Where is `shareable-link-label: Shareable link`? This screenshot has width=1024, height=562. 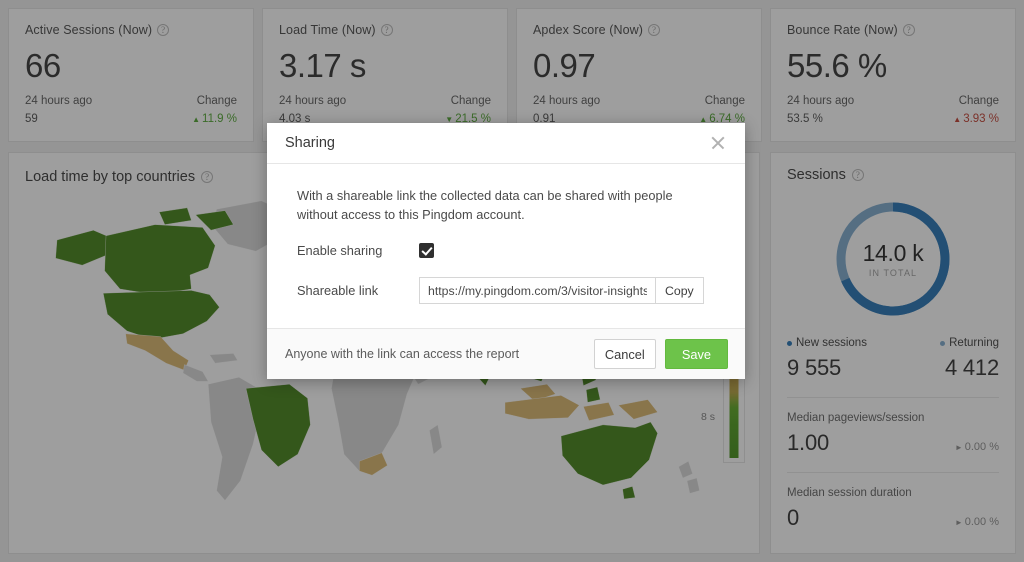
shareable-link-label: Shareable link is located at coordinates (338, 290).